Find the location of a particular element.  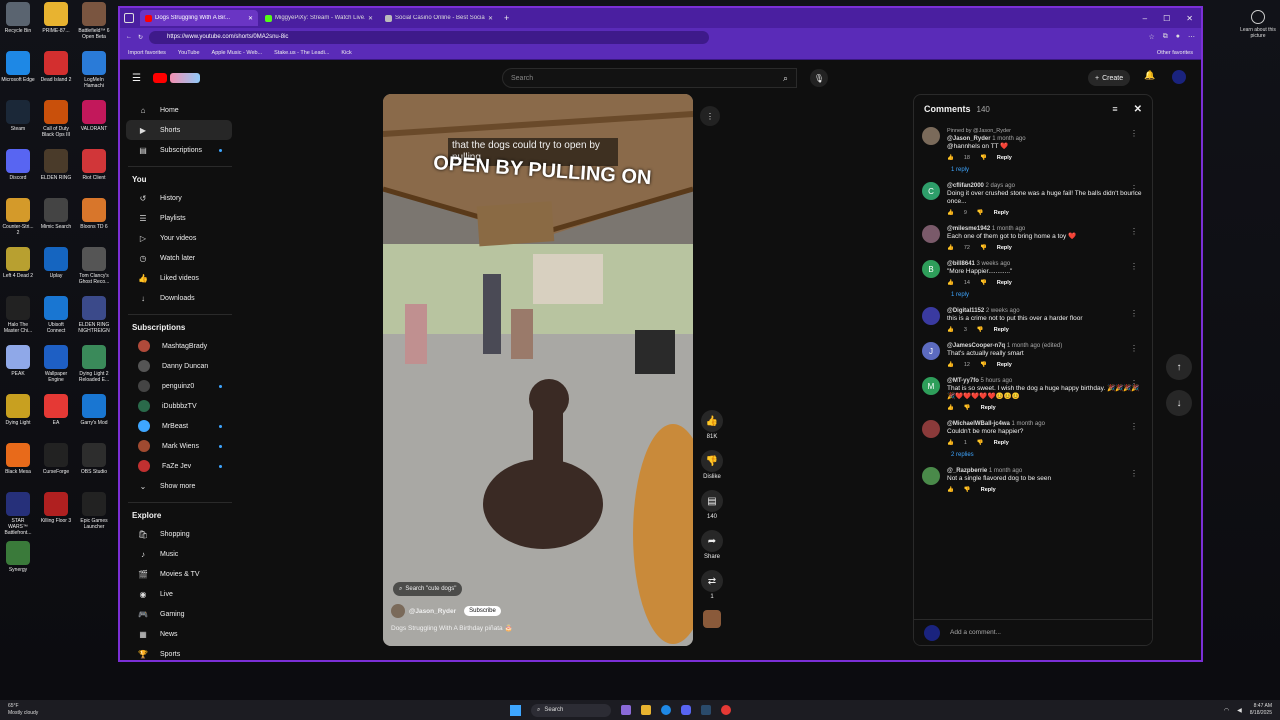

new-tab-button: + is located at coordinates (506, 18).